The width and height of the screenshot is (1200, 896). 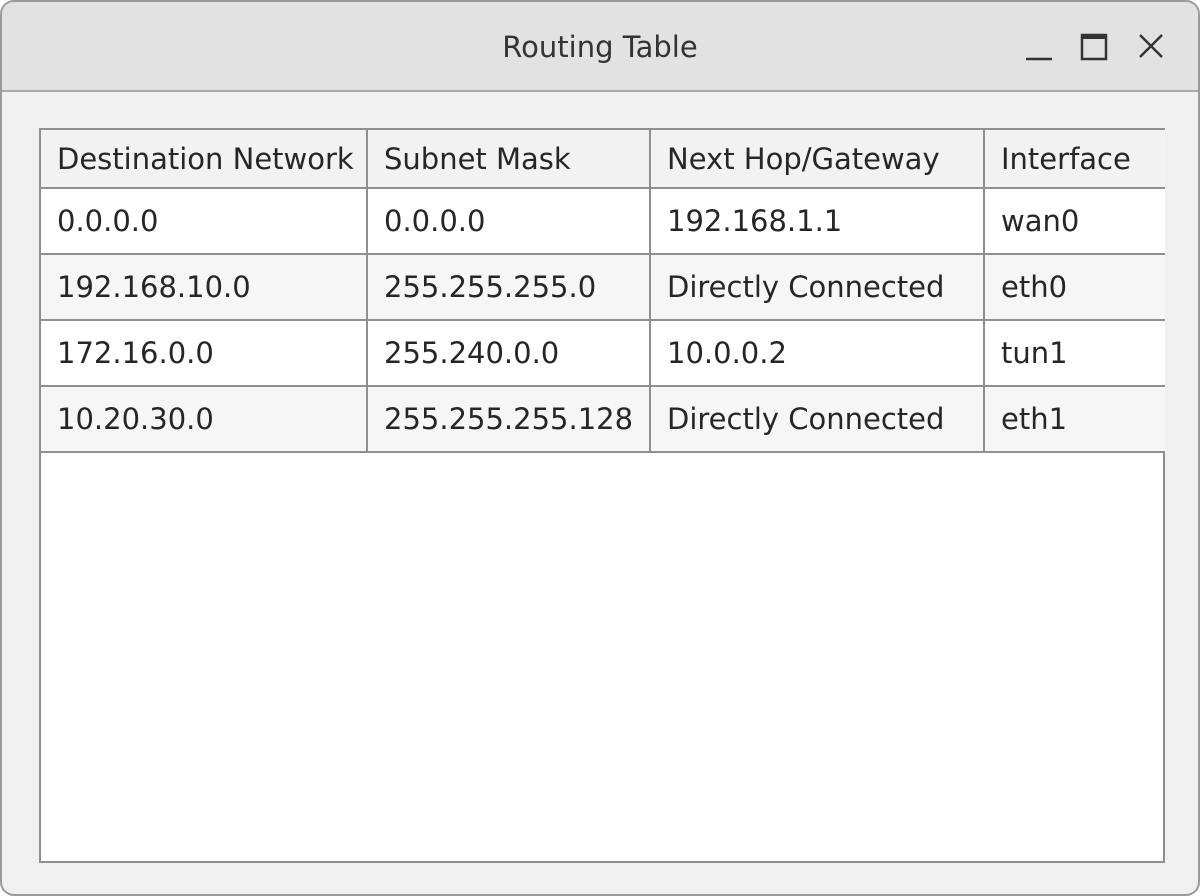 I want to click on window-title: Routing Table, so click(x=600, y=47).